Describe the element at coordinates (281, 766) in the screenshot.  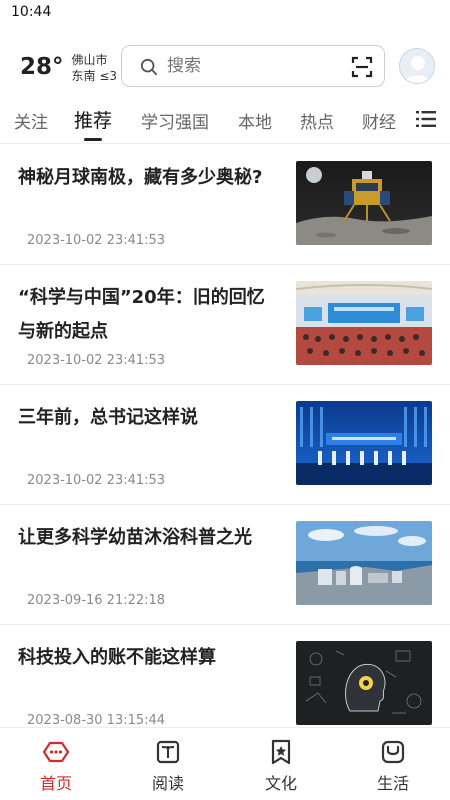
I see `nav-culture: 文化` at that location.